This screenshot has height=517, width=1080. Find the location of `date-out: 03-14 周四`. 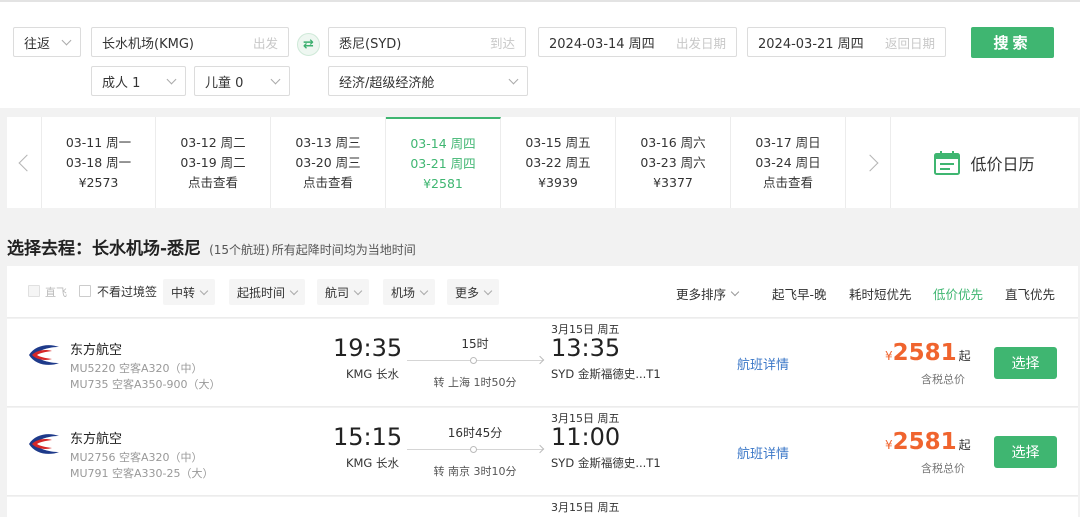

date-out: 03-14 周四 is located at coordinates (443, 143).